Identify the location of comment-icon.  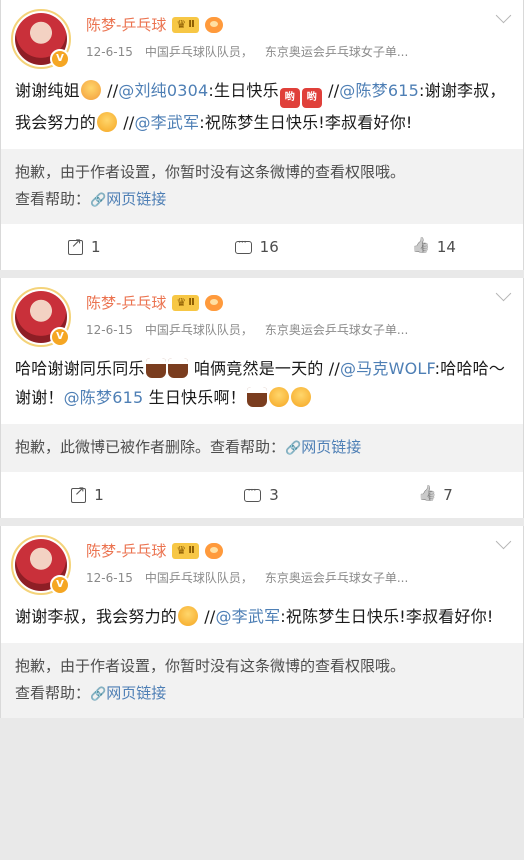
(253, 492).